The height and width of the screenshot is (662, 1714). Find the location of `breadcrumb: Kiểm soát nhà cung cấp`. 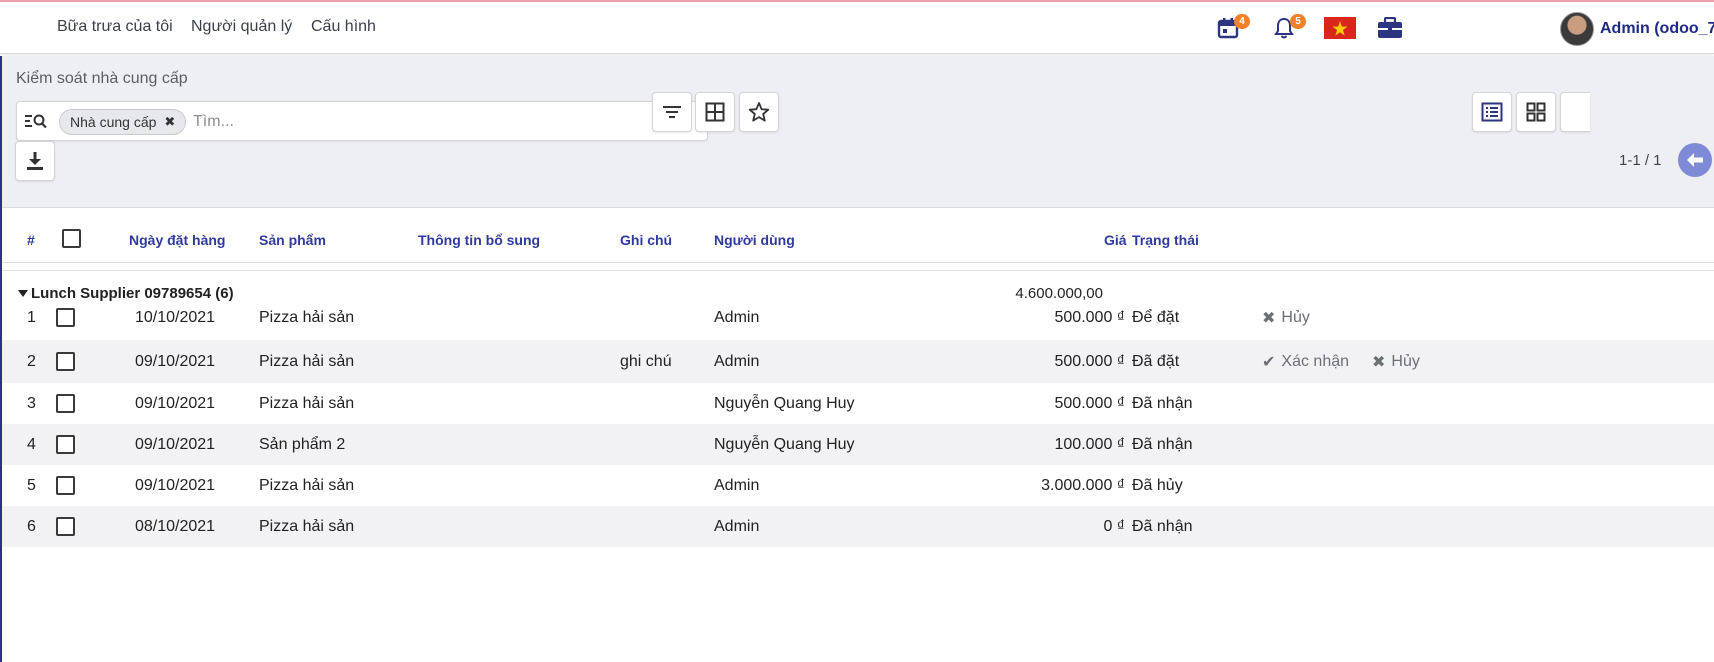

breadcrumb: Kiểm soát nhà cung cấp is located at coordinates (102, 78).